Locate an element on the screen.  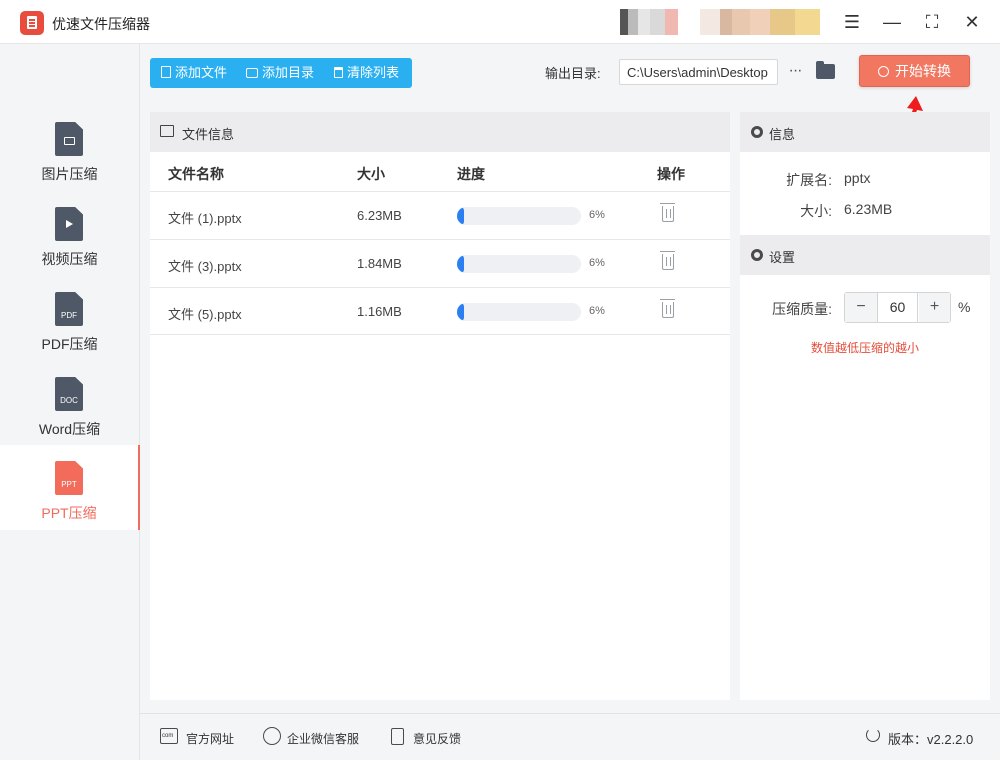
sidebar-item-word: DOC Word压缩 is located at coordinates (69, 407).